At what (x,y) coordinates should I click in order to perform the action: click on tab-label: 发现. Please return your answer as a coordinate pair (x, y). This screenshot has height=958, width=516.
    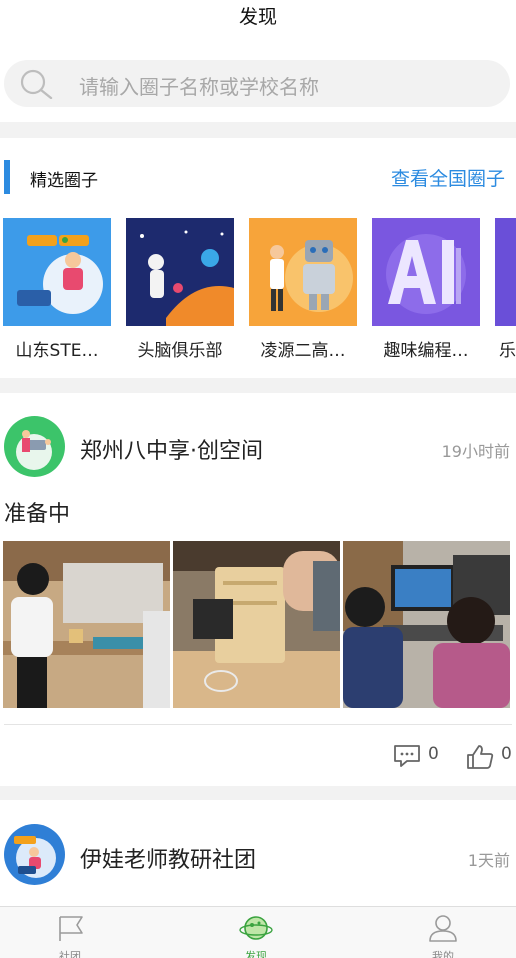
    Looking at the image, I should click on (256, 954).